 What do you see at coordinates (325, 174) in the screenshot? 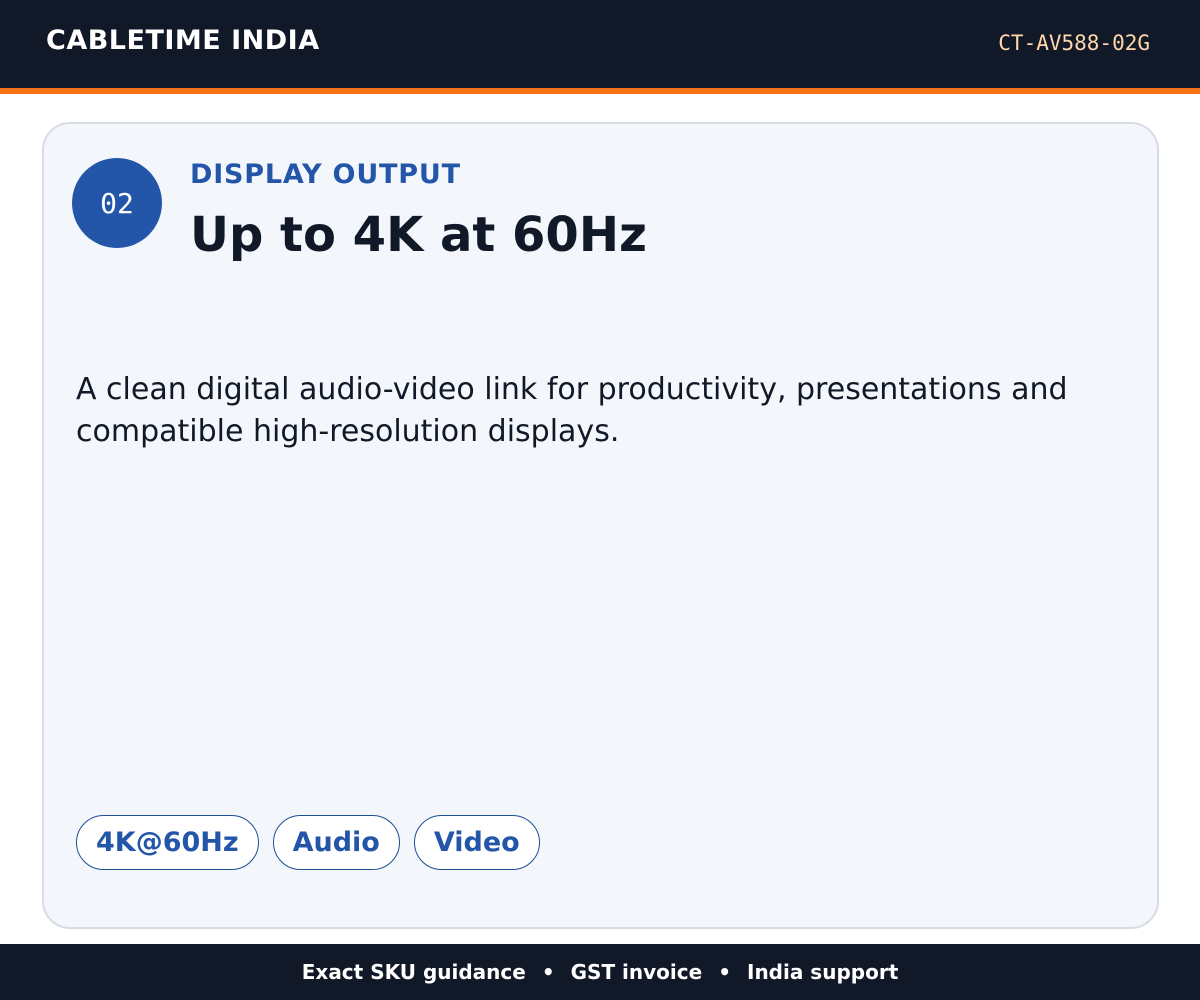
I see `feature-category: DISPLAY OUTPUT` at bounding box center [325, 174].